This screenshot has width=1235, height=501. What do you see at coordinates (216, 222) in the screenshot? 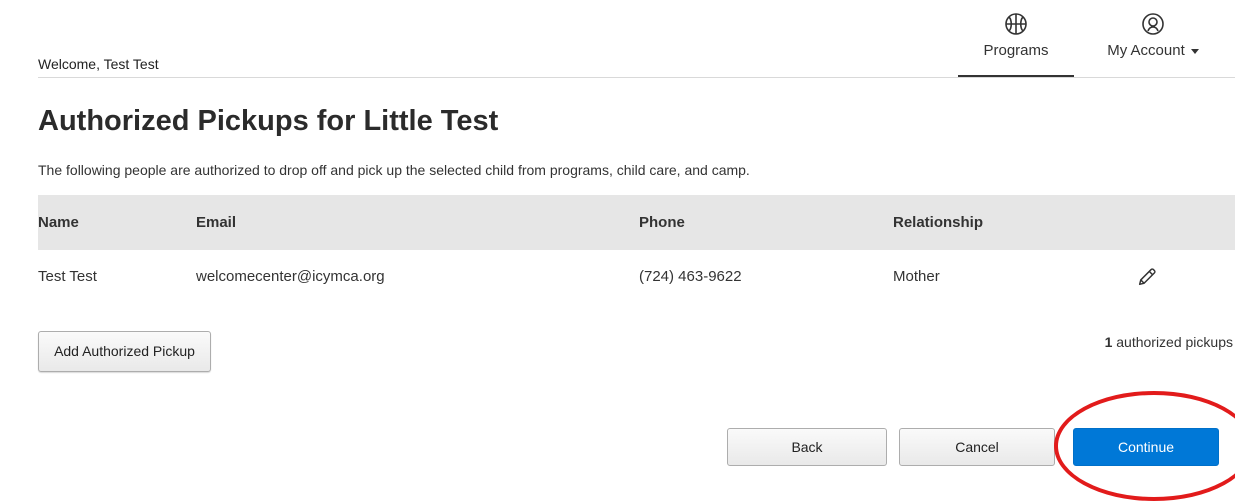
I see `column-header-email: Email` at bounding box center [216, 222].